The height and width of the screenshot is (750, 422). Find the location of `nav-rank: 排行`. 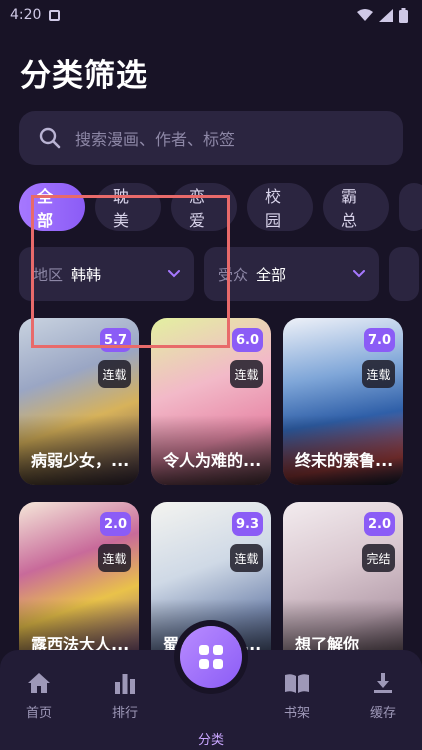

nav-rank: 排行 is located at coordinates (125, 696).